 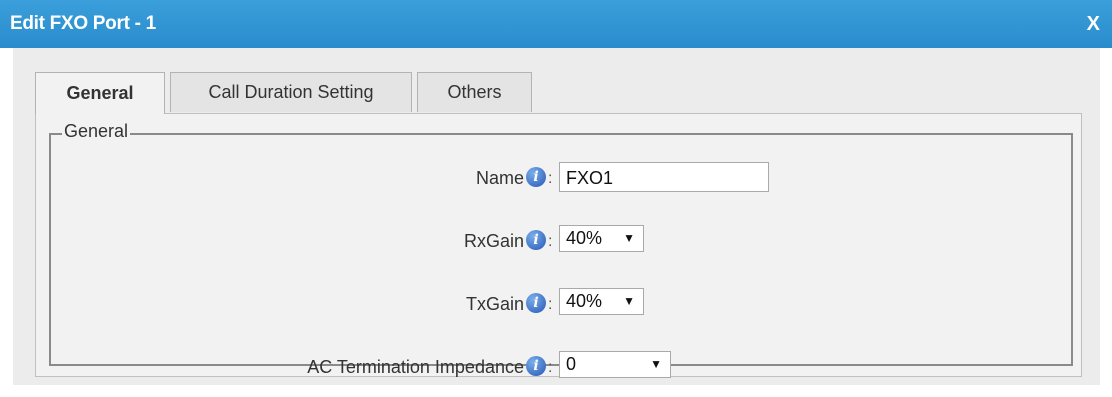 I want to click on rxgain-selected-value: 40%, so click(x=584, y=238).